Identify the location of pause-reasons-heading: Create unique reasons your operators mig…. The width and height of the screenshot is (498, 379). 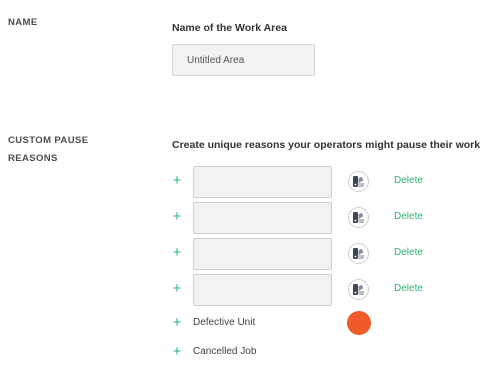
(326, 145).